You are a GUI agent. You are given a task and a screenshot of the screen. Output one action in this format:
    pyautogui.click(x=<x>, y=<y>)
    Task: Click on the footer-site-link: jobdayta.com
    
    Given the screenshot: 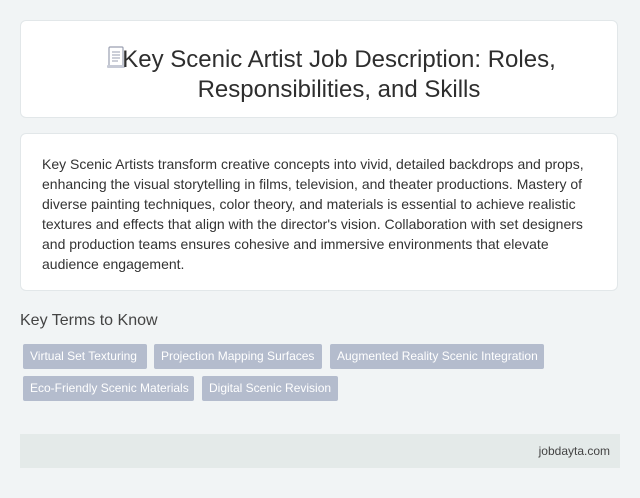 What is the action you would take?
    pyautogui.click(x=574, y=451)
    